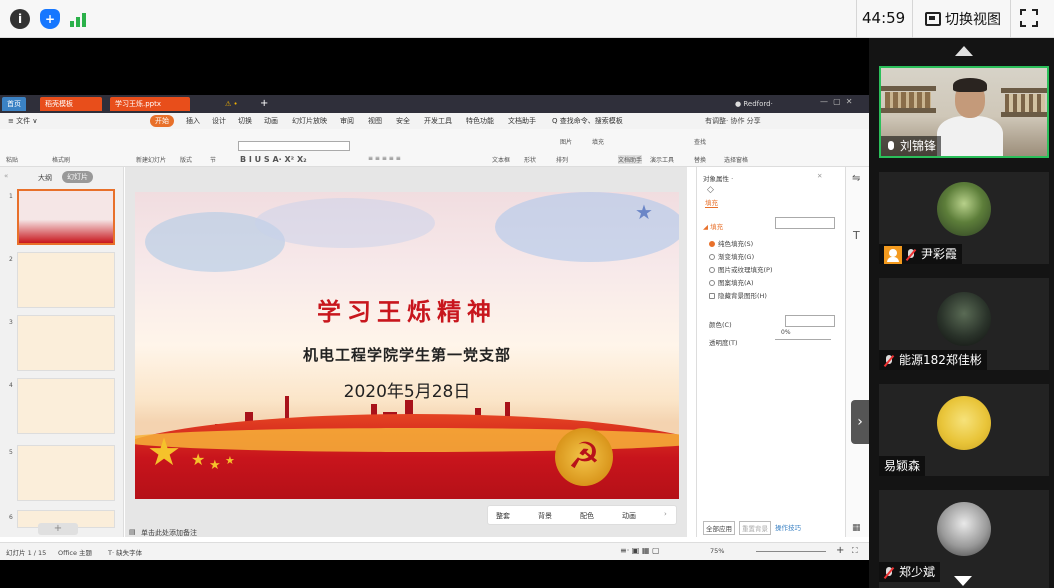  I want to click on participant-name-tag: 郑少斌, so click(910, 572).